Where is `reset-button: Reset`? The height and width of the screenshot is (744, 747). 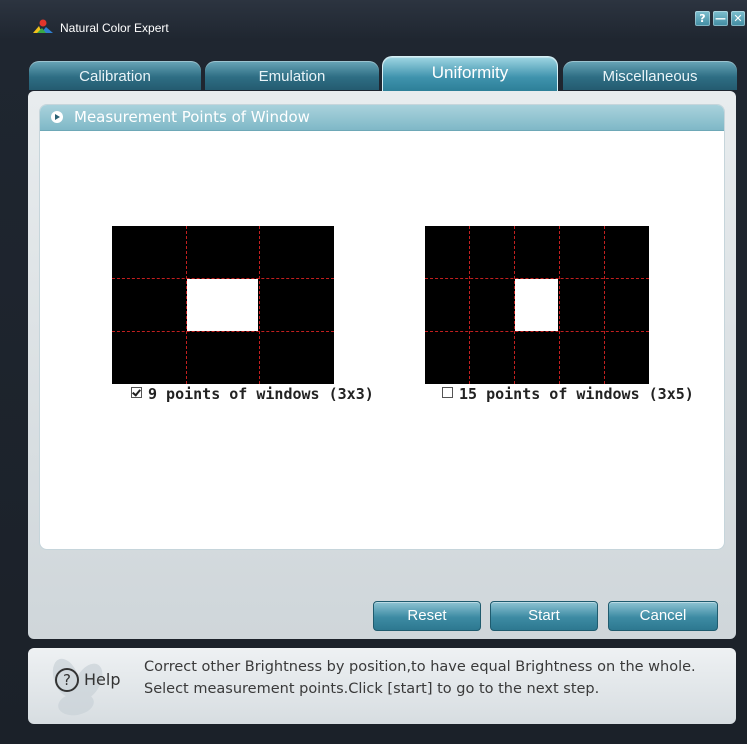 reset-button: Reset is located at coordinates (427, 616).